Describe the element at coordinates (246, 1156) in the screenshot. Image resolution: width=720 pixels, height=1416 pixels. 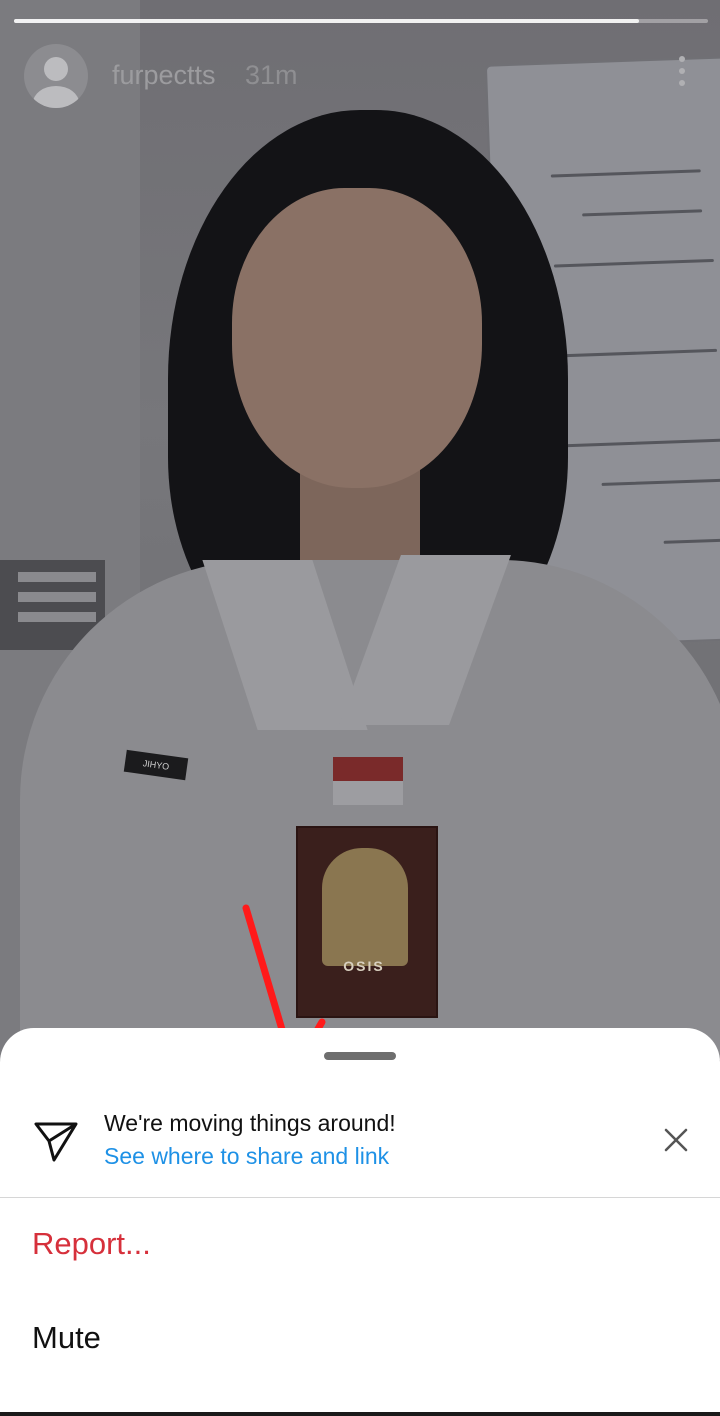
I see `see-where-to-share-link: See where to share and link` at that location.